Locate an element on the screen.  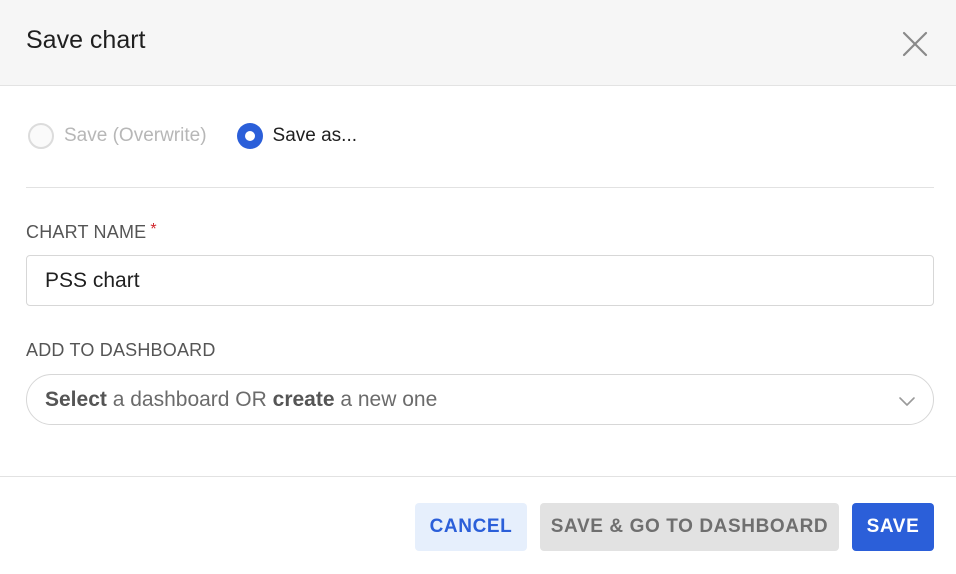
save-button: SAVE is located at coordinates (893, 527).